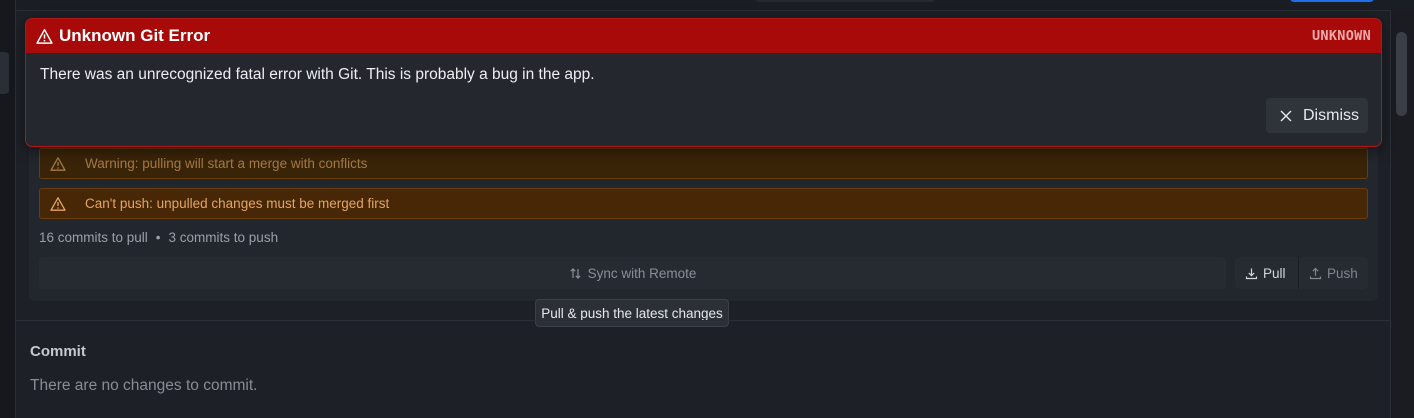 This screenshot has width=1414, height=418. Describe the element at coordinates (58, 351) in the screenshot. I see `commit-section-title: Commit` at that location.